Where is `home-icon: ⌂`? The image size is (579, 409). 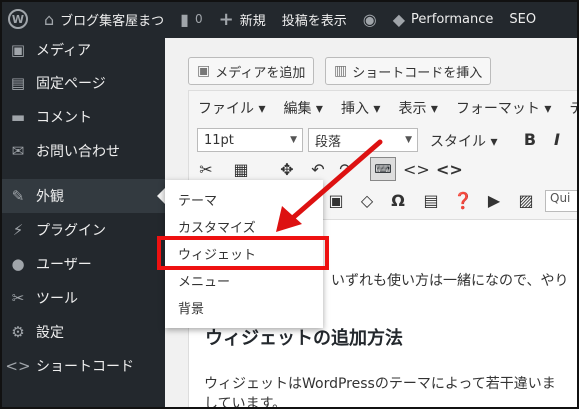
home-icon: ⌂ is located at coordinates (49, 19).